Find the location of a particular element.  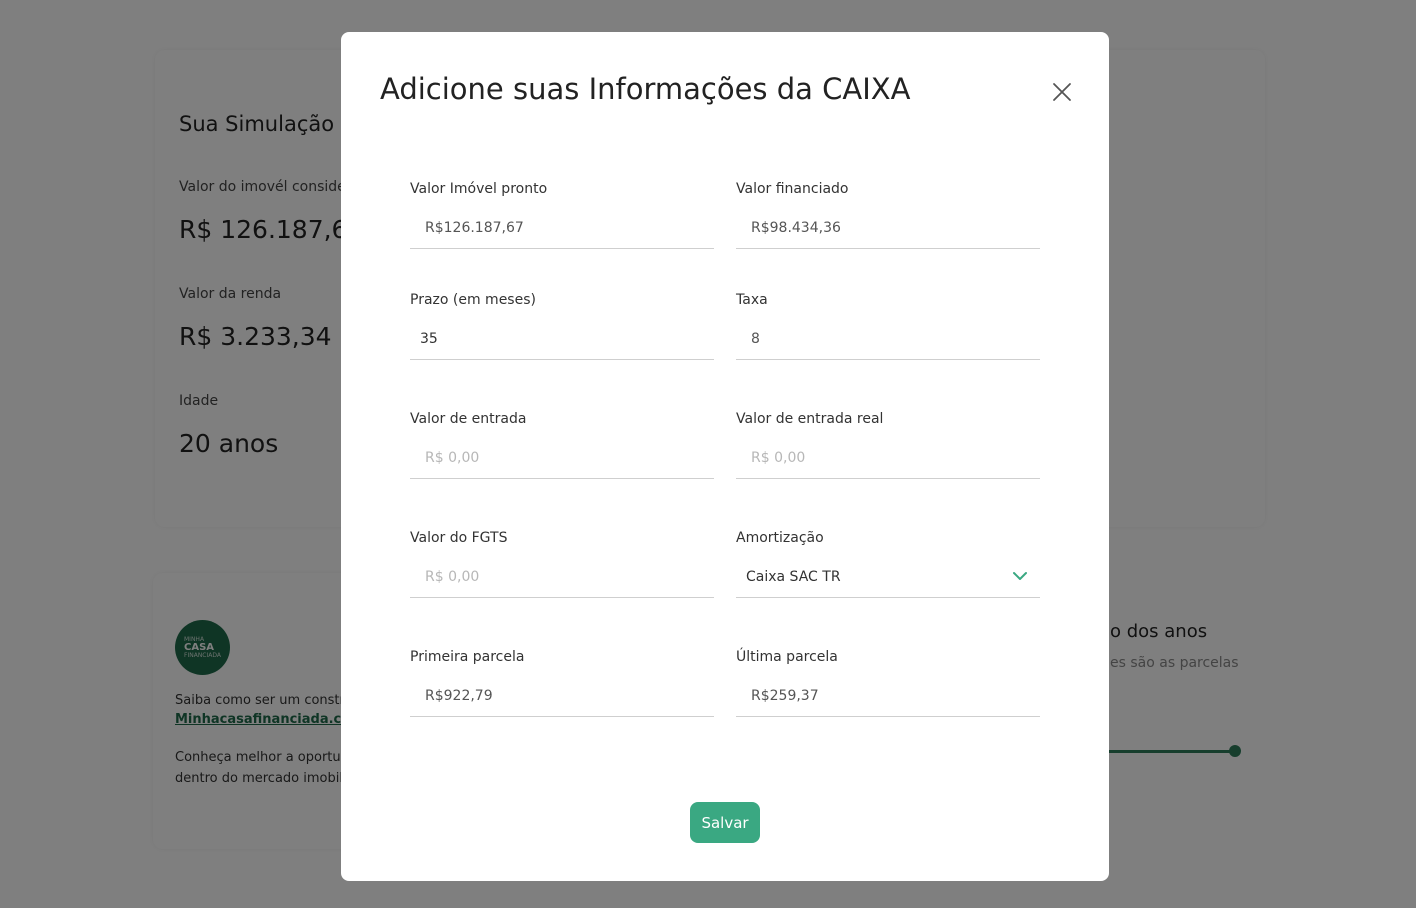

field-valor-imovel: Valor Imóvel pronto is located at coordinates (562, 241).